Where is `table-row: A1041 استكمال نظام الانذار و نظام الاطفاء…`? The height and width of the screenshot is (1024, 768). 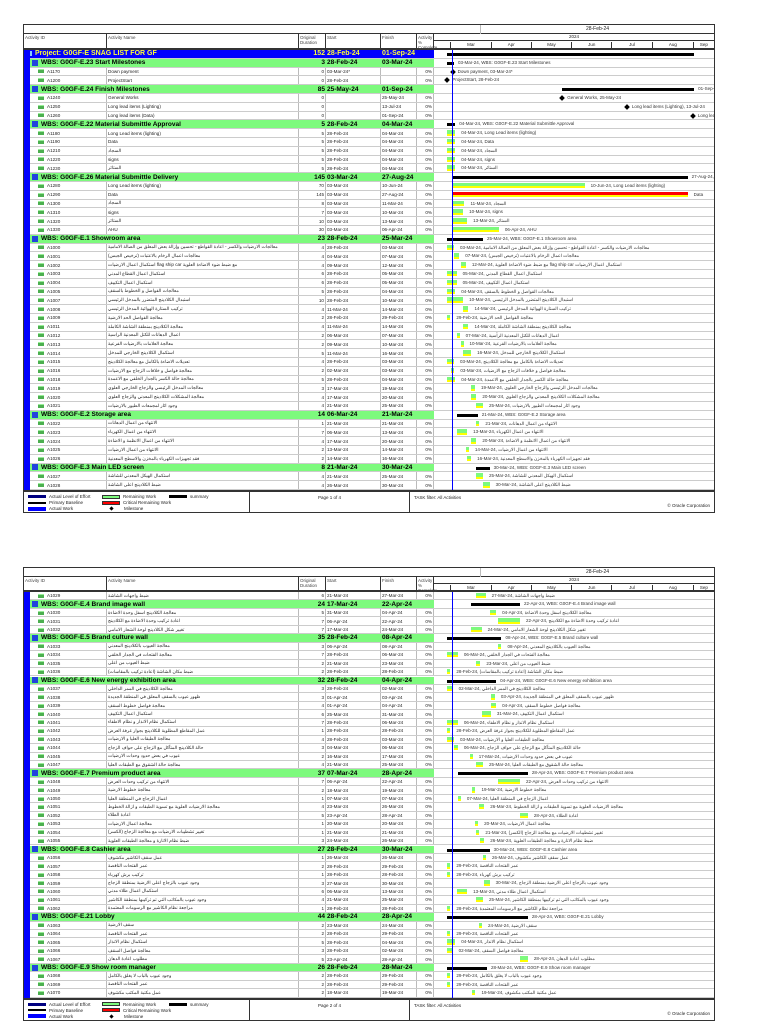
table-row: A1041 استكمال نظام الانذار و نظام الاطفاء… is located at coordinates (369, 723).